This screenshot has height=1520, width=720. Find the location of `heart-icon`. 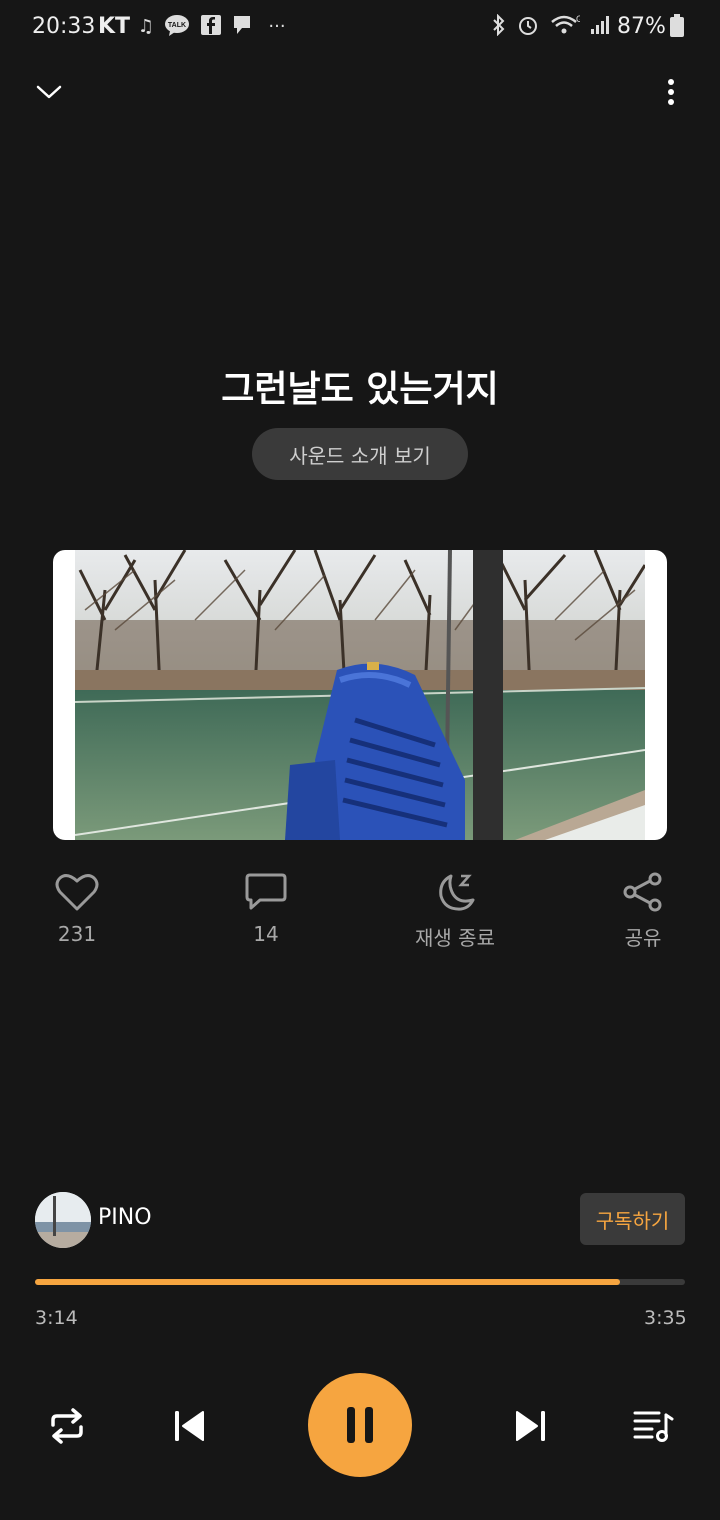

heart-icon is located at coordinates (77, 892).